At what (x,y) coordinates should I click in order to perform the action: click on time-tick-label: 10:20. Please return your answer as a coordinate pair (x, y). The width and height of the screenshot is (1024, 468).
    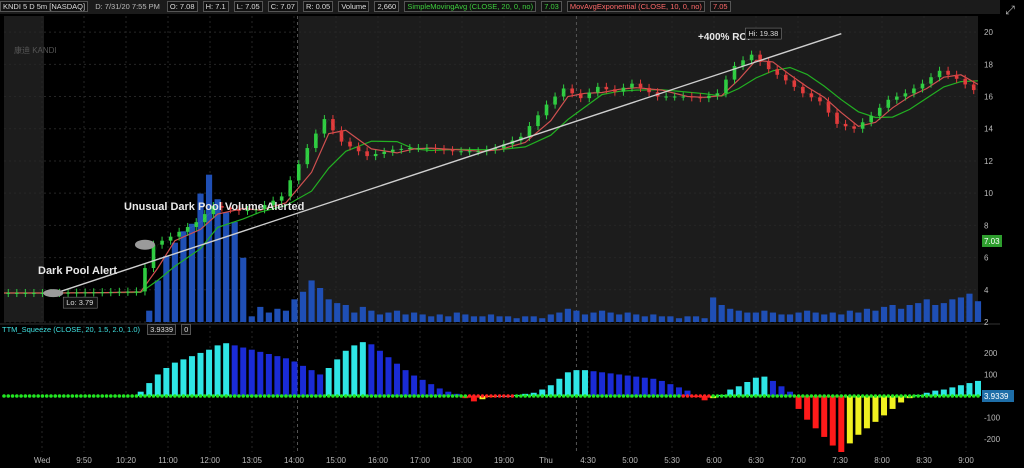
    Looking at the image, I should click on (126, 460).